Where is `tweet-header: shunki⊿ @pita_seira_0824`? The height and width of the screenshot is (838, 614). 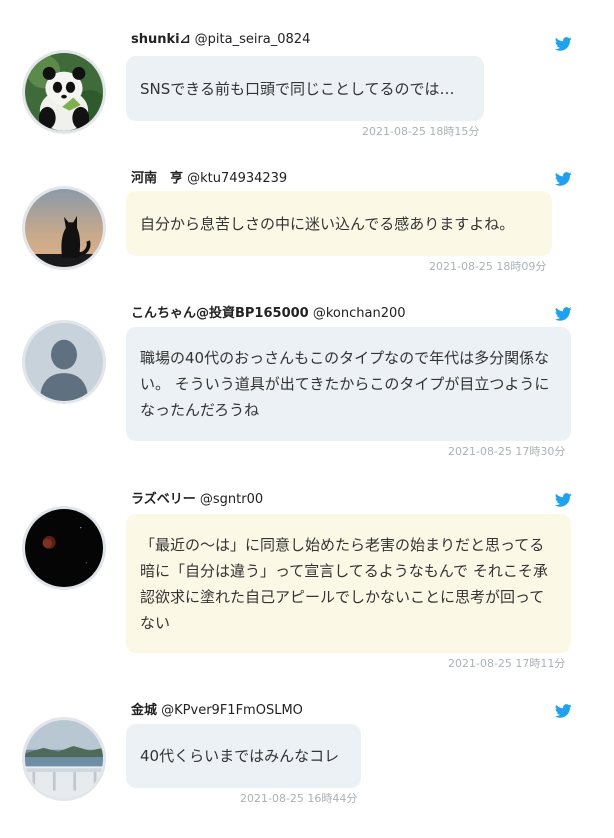
tweet-header: shunki⊿ @pita_seira_0824 is located at coordinates (220, 39).